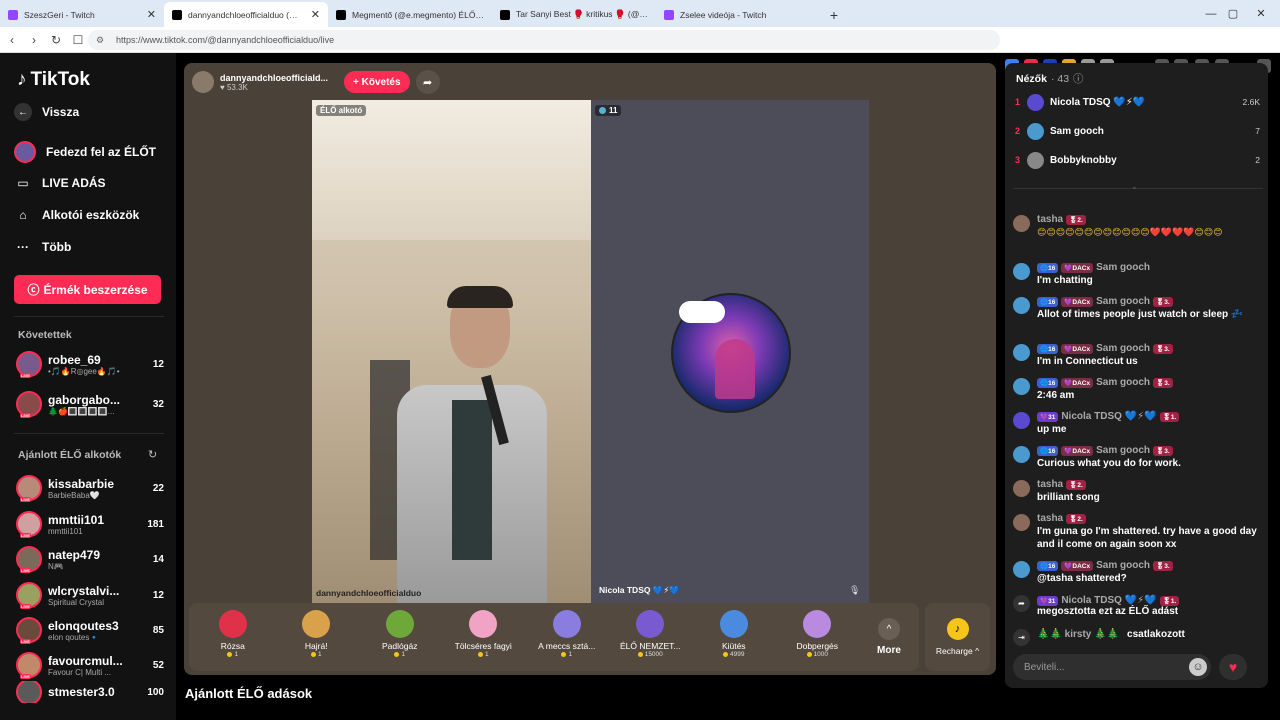 This screenshot has width=1280, height=720. Describe the element at coordinates (957, 637) in the screenshot. I see `recharge-button: ♪ Recharge ^` at that location.